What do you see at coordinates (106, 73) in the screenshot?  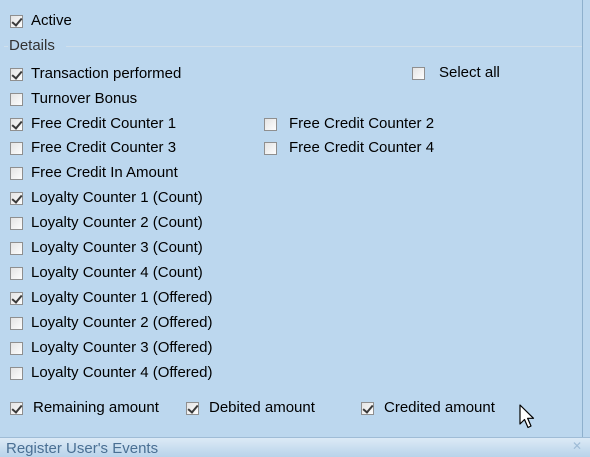 I see `checkbox-label: Transaction performed` at bounding box center [106, 73].